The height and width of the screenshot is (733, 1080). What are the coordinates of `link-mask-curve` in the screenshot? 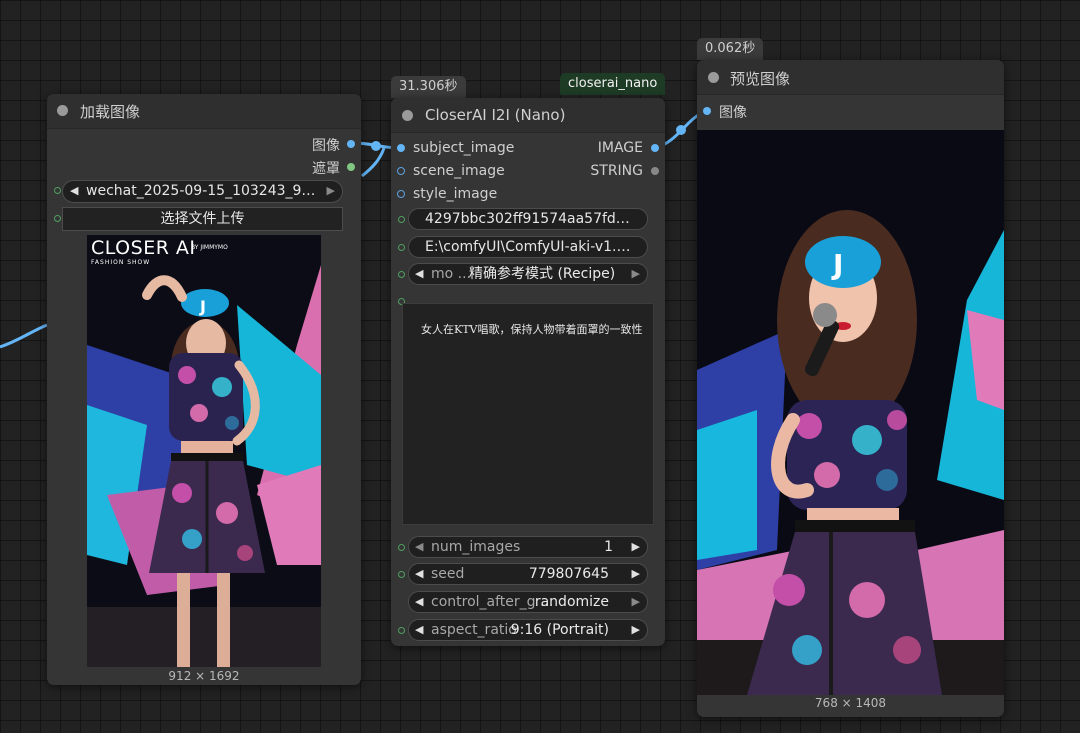 It's located at (373, 162).